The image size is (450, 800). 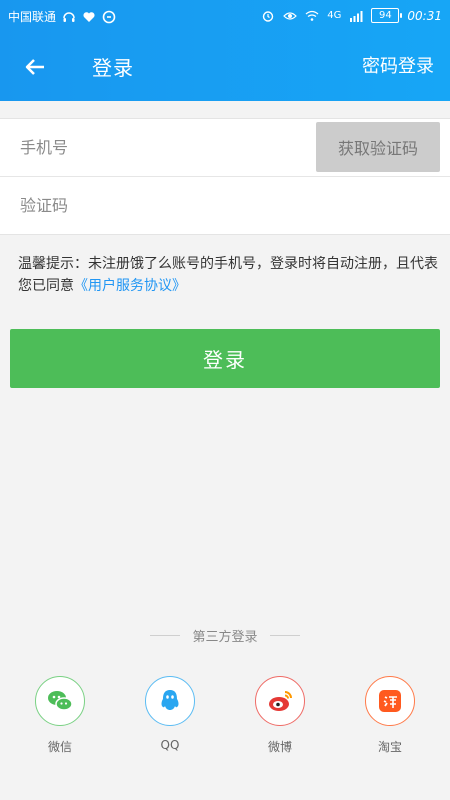 What do you see at coordinates (424, 15) in the screenshot?
I see `status-time: 00:31` at bounding box center [424, 15].